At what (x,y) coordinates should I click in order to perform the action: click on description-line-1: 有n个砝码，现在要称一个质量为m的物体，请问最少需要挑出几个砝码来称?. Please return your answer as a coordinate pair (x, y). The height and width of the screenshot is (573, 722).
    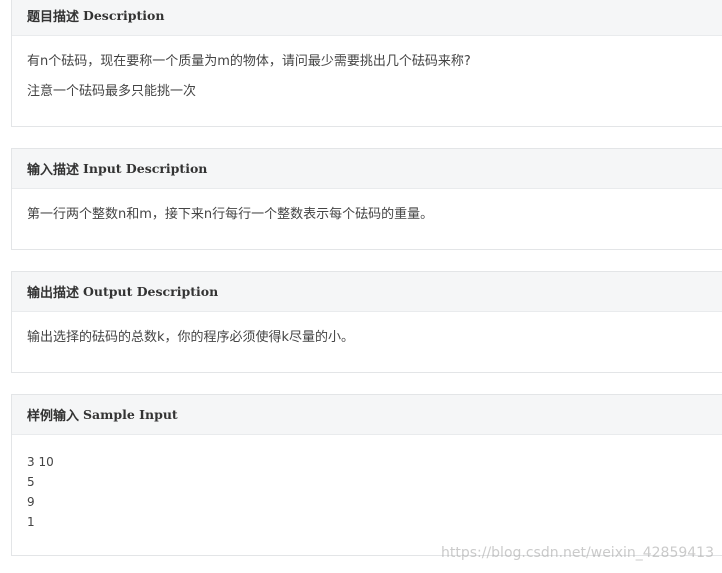
    Looking at the image, I should click on (249, 61).